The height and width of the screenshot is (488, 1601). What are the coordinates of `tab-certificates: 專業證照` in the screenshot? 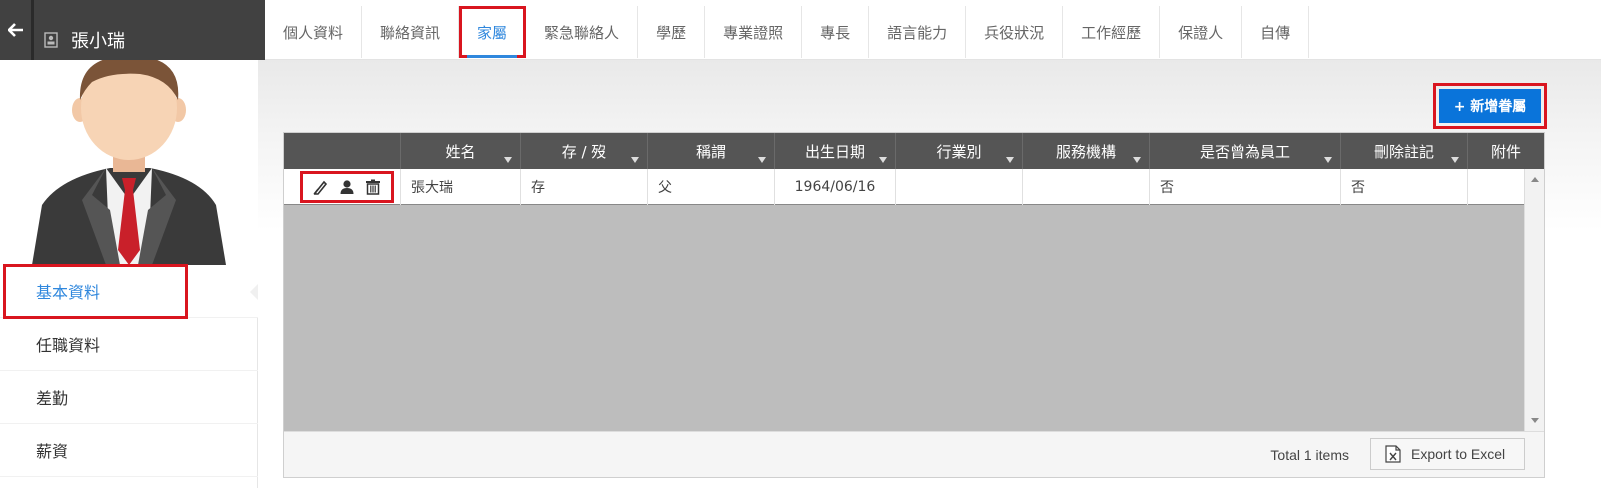 It's located at (754, 32).